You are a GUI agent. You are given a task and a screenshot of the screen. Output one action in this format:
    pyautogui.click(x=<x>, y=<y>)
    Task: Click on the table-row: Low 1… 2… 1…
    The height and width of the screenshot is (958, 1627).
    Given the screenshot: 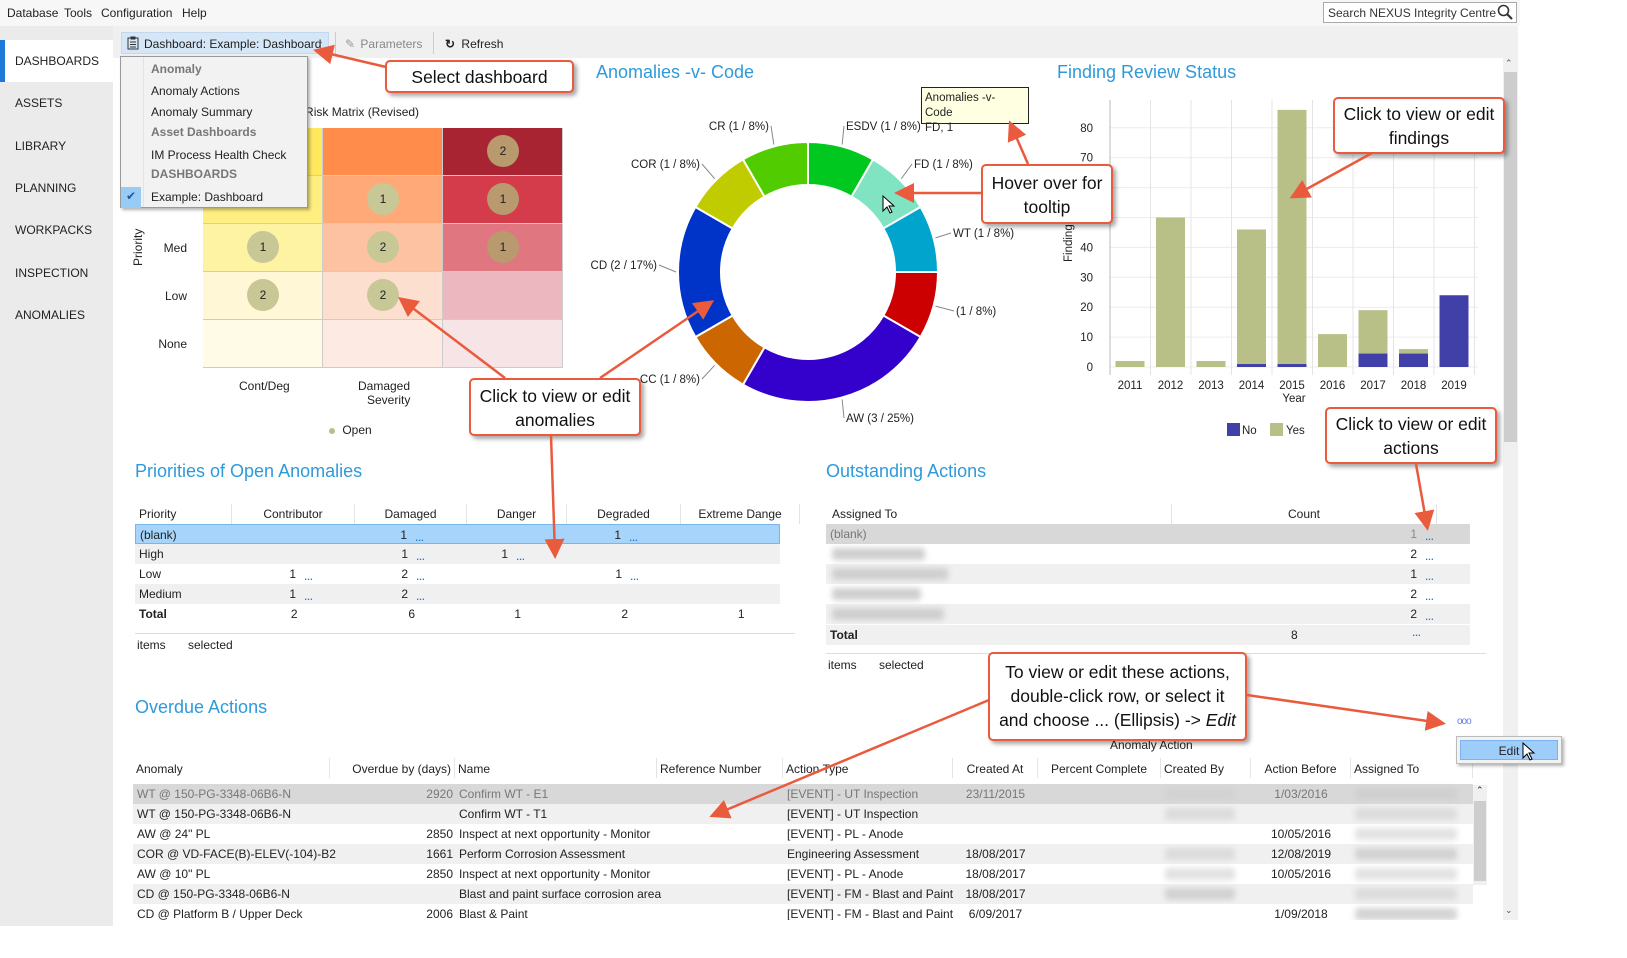 What is the action you would take?
    pyautogui.click(x=457, y=574)
    